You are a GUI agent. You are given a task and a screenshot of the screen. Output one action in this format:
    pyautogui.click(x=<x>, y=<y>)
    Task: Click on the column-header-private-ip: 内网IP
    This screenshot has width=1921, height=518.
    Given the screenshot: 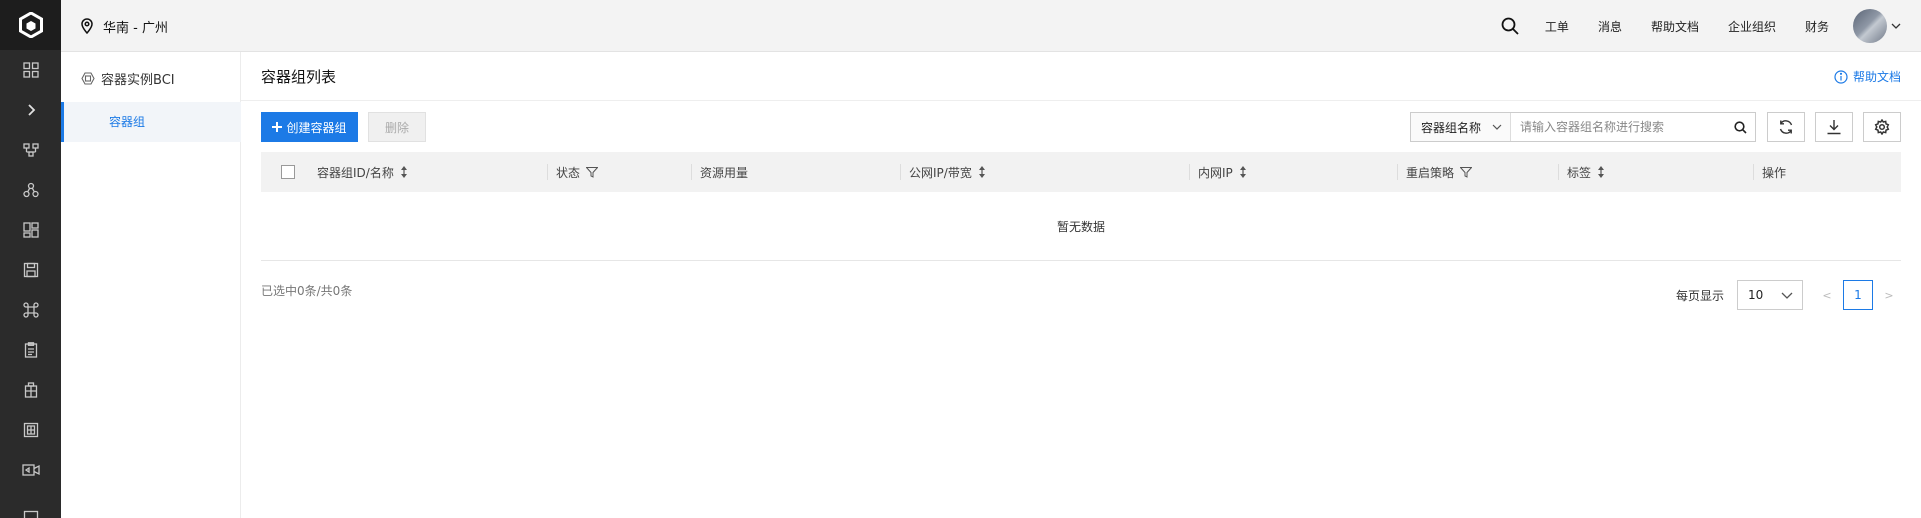 What is the action you would take?
    pyautogui.click(x=1218, y=172)
    